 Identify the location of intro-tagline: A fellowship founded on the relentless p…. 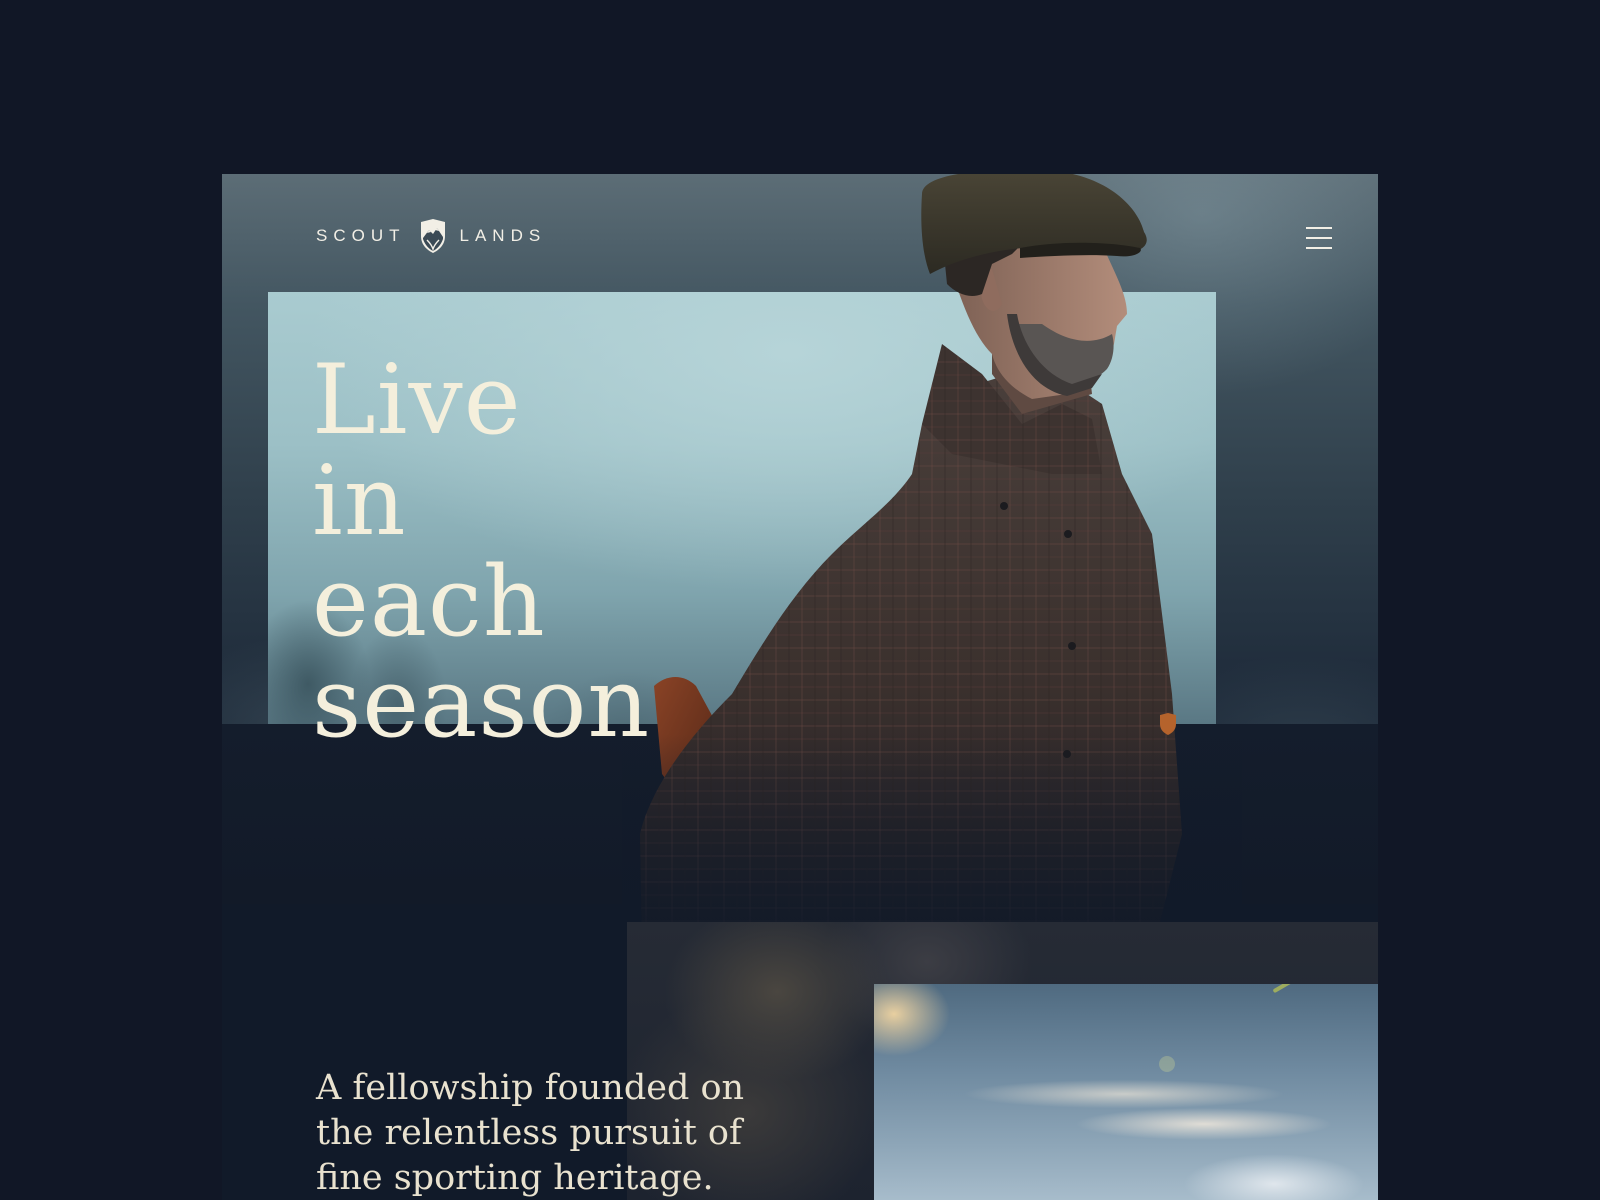
(530, 1133).